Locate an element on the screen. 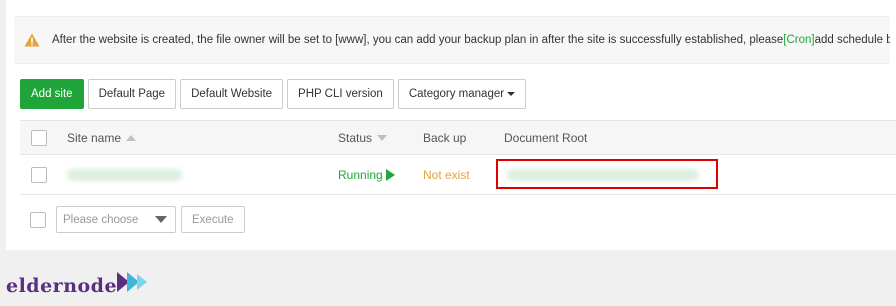 Image resolution: width=896 pixels, height=306 pixels. header-document-root-label: Document Root is located at coordinates (546, 137).